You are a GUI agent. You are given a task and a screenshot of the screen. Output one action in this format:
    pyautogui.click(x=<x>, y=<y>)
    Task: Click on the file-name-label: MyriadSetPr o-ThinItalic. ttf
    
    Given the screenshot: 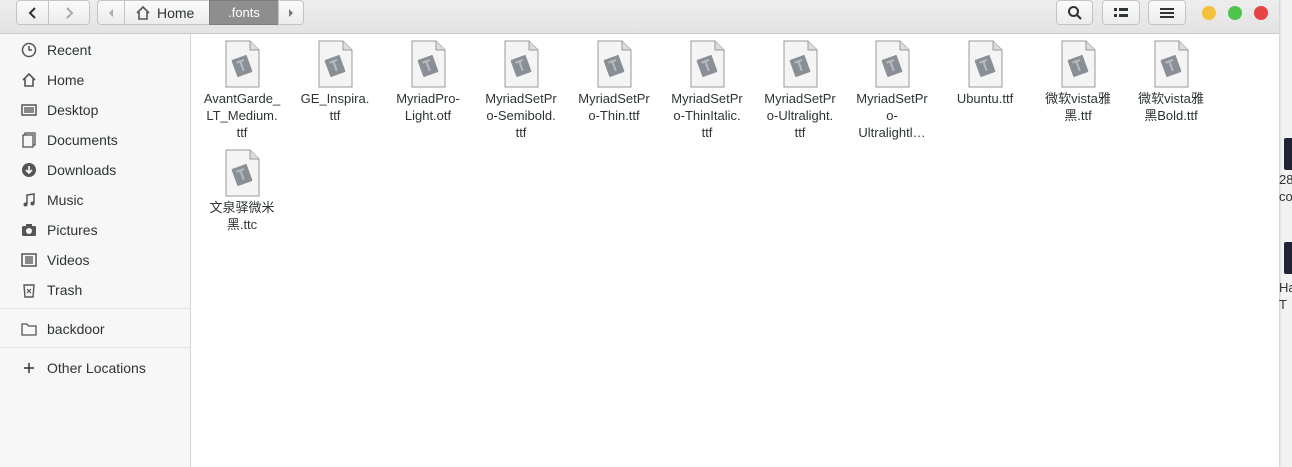 What is the action you would take?
    pyautogui.click(x=707, y=115)
    